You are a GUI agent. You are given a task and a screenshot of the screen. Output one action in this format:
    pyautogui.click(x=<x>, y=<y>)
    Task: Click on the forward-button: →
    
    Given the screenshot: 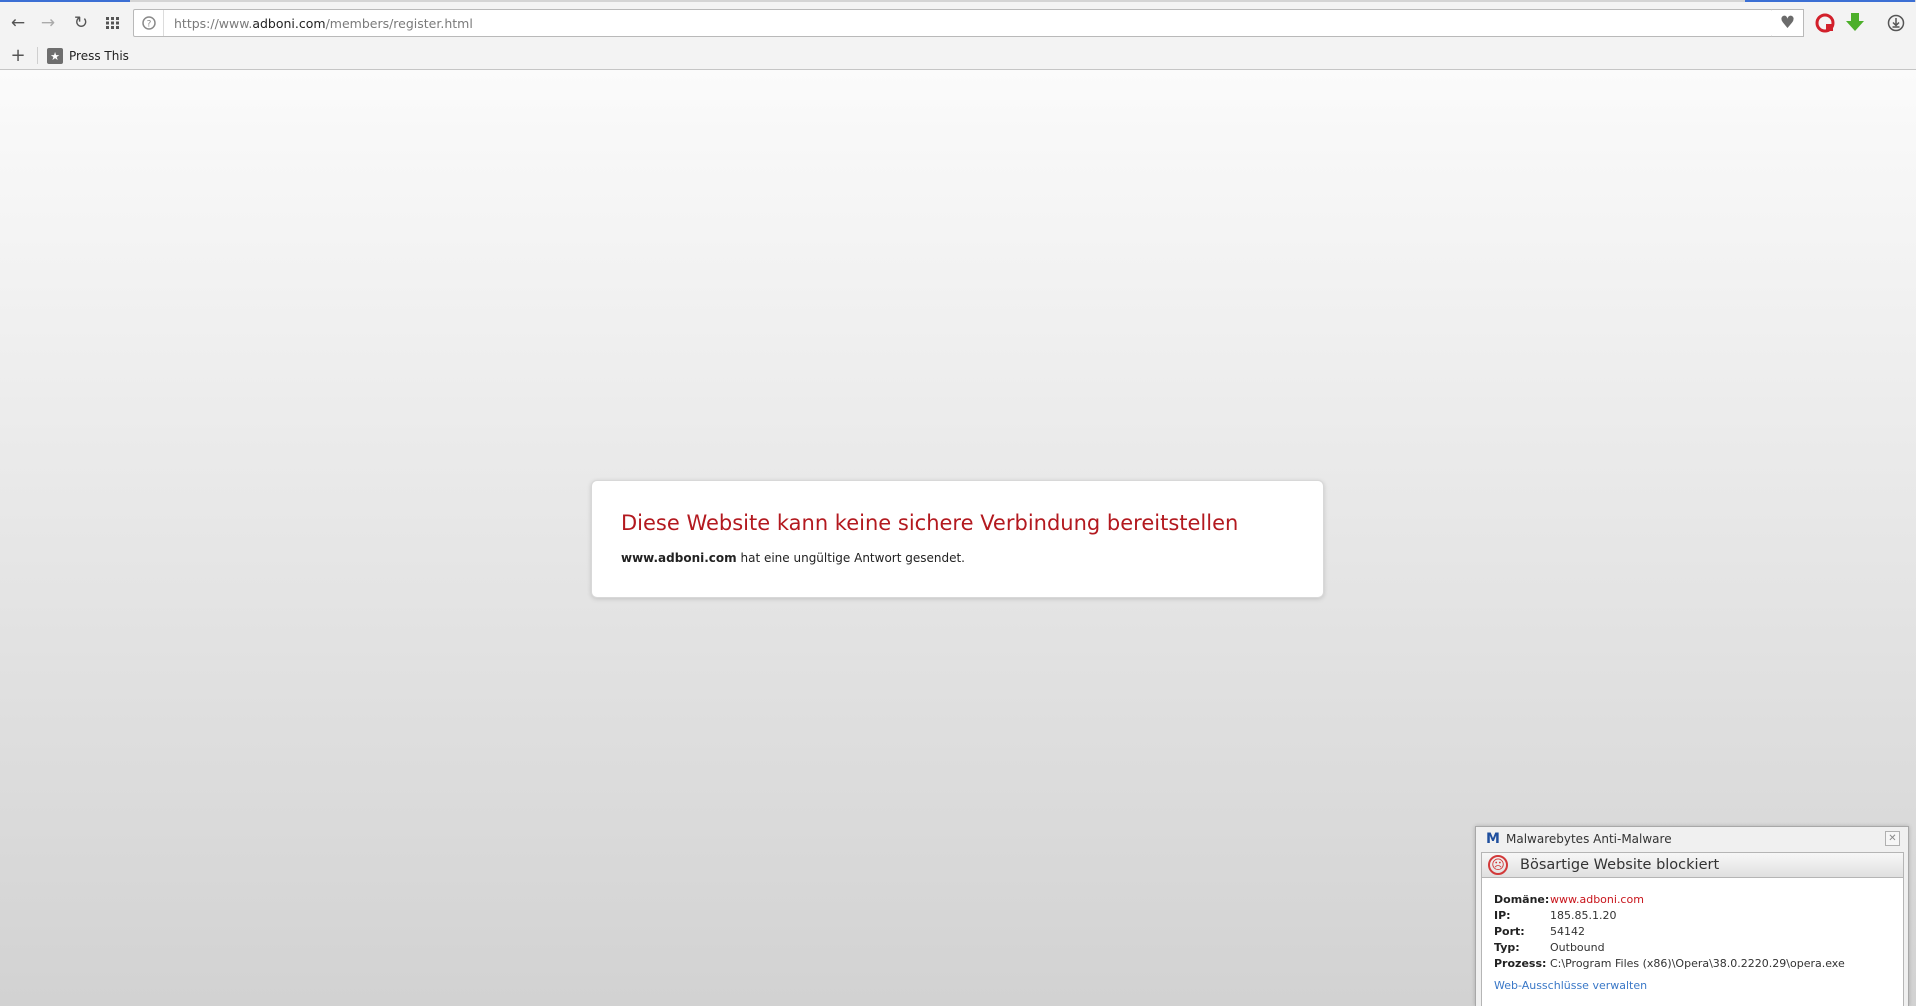 What is the action you would take?
    pyautogui.click(x=48, y=23)
    